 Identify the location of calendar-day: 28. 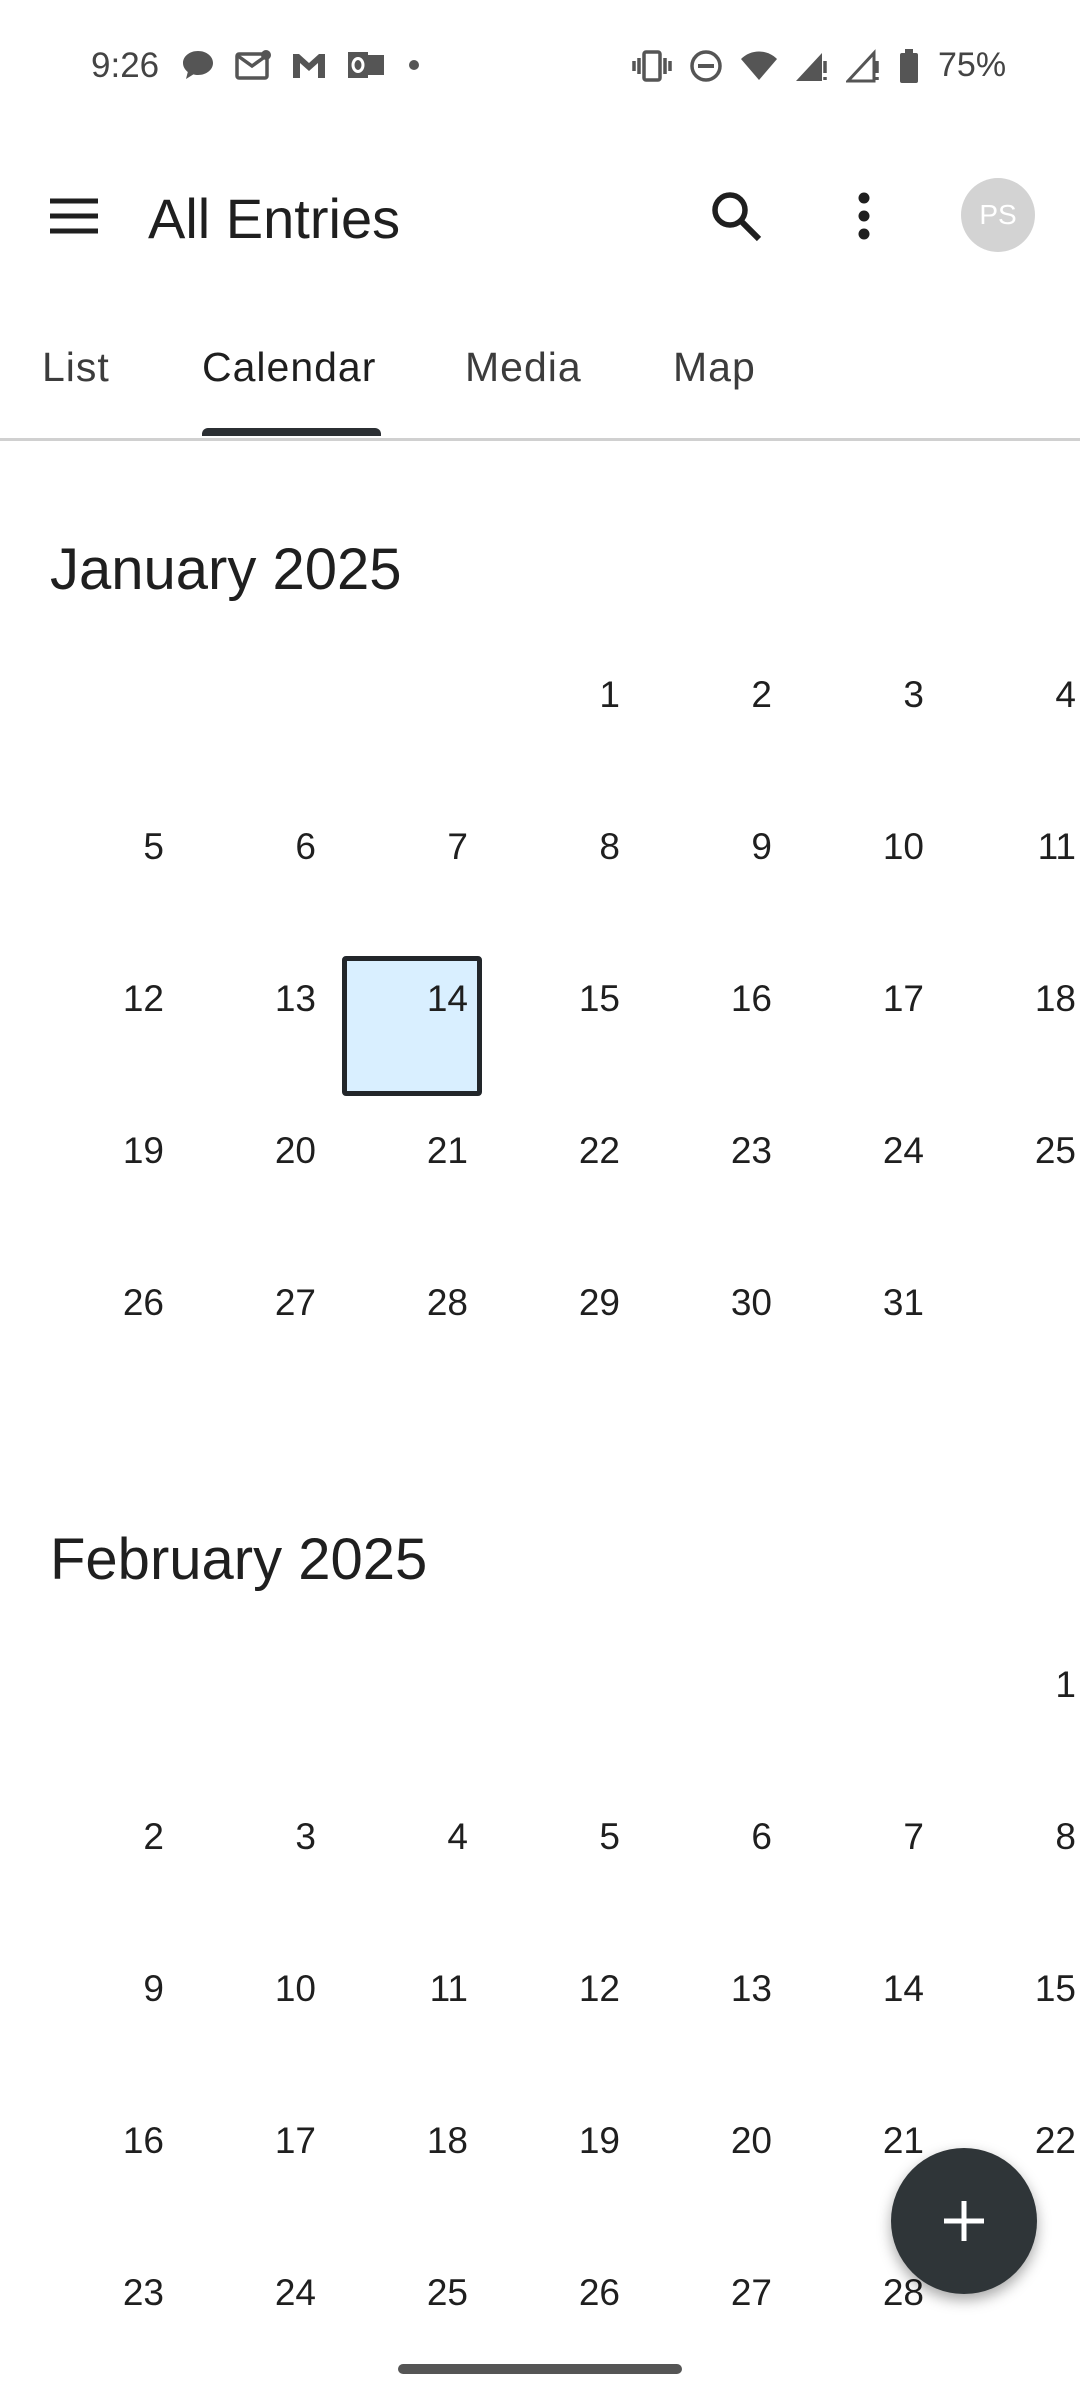
(412, 1330).